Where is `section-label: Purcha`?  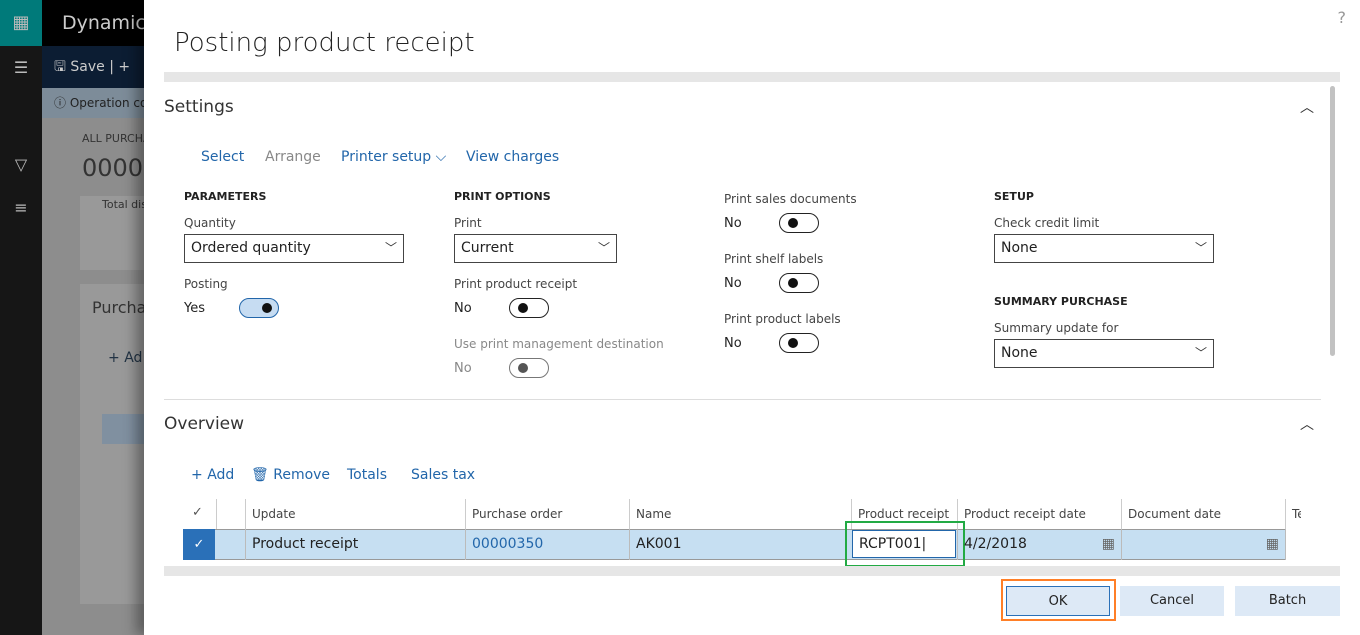
section-label: Purcha is located at coordinates (118, 307).